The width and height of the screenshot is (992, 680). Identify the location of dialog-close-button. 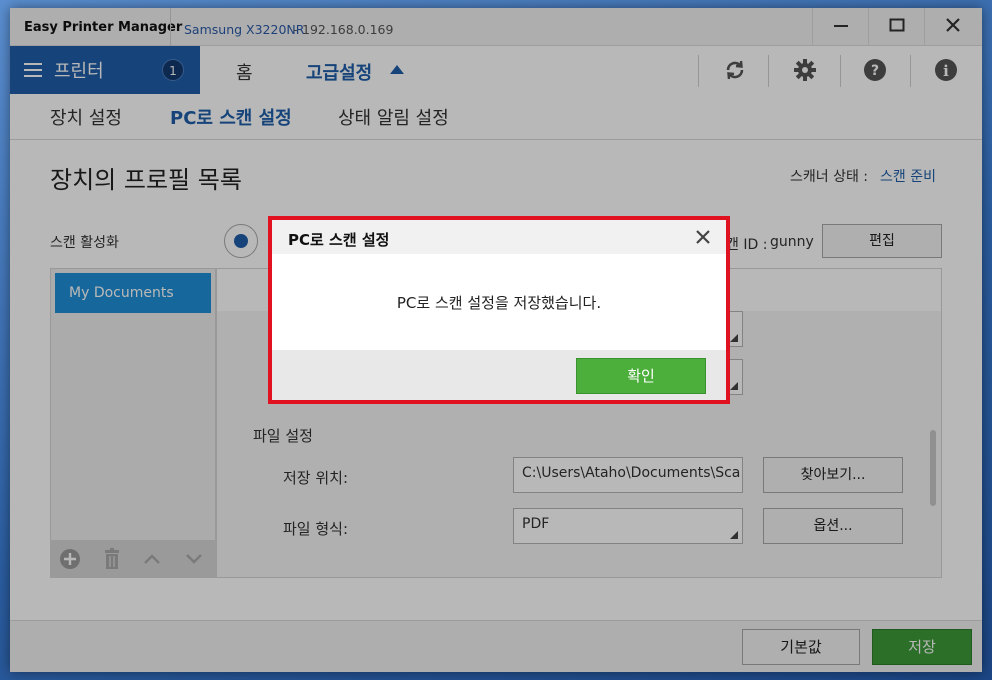
(703, 237).